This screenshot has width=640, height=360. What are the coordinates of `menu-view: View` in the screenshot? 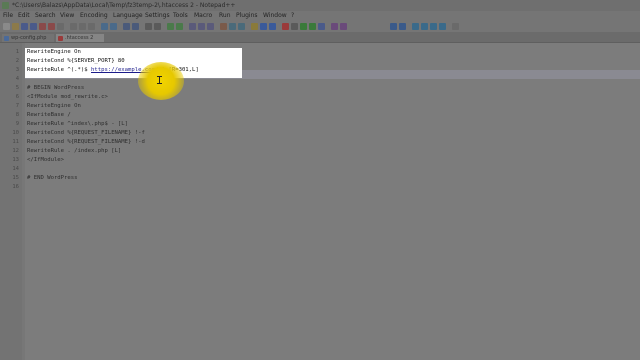 It's located at (67, 16).